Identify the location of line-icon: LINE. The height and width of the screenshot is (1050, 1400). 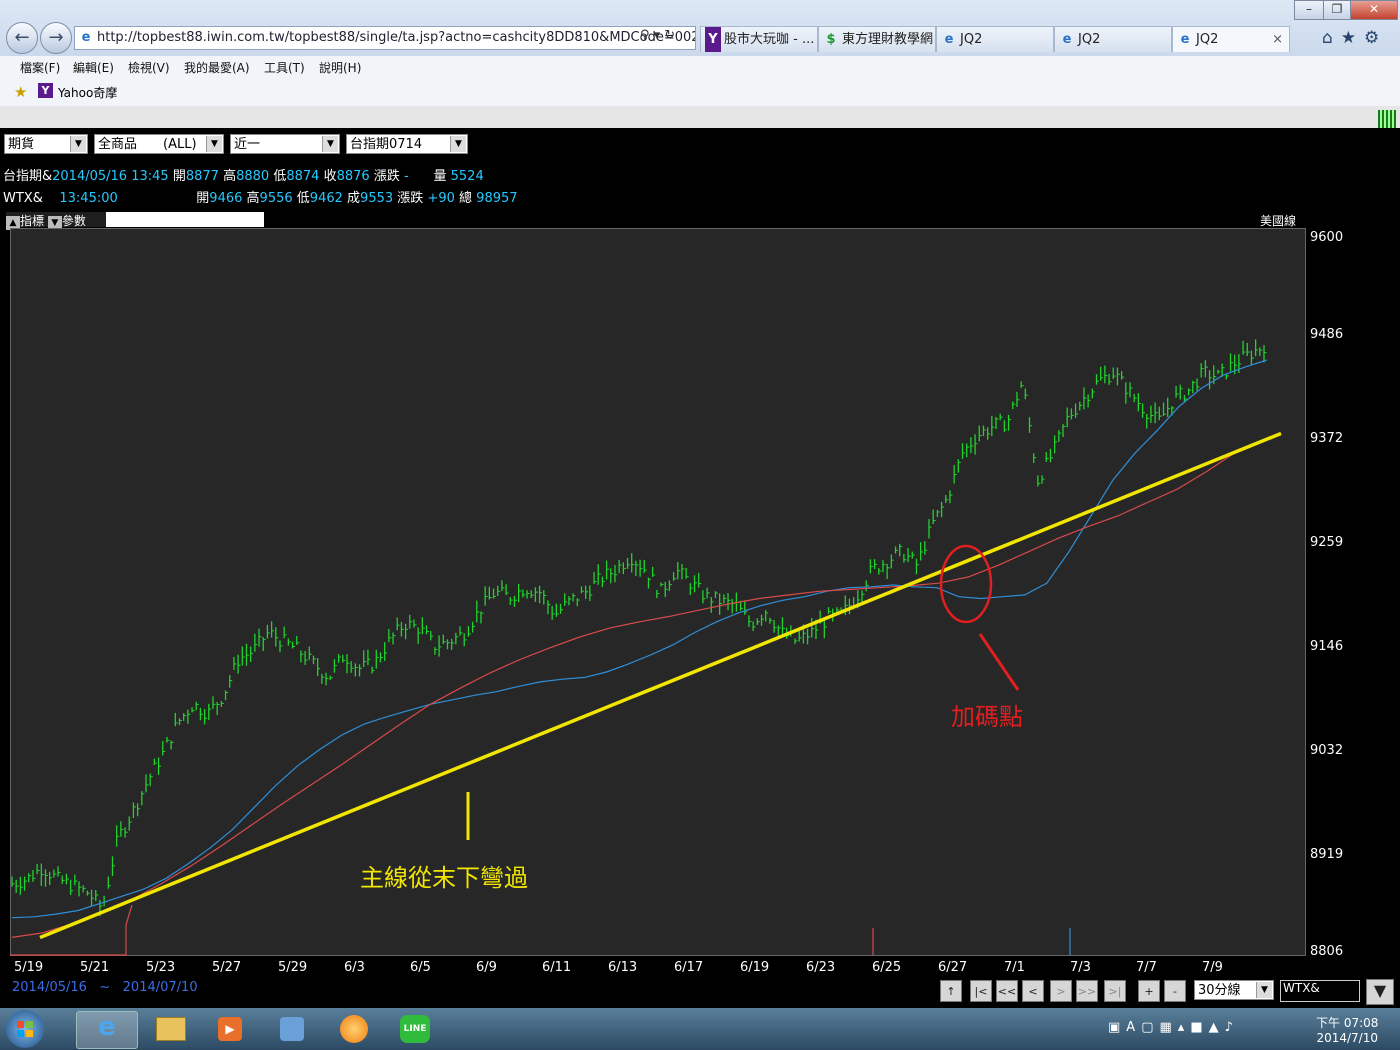
(415, 1029).